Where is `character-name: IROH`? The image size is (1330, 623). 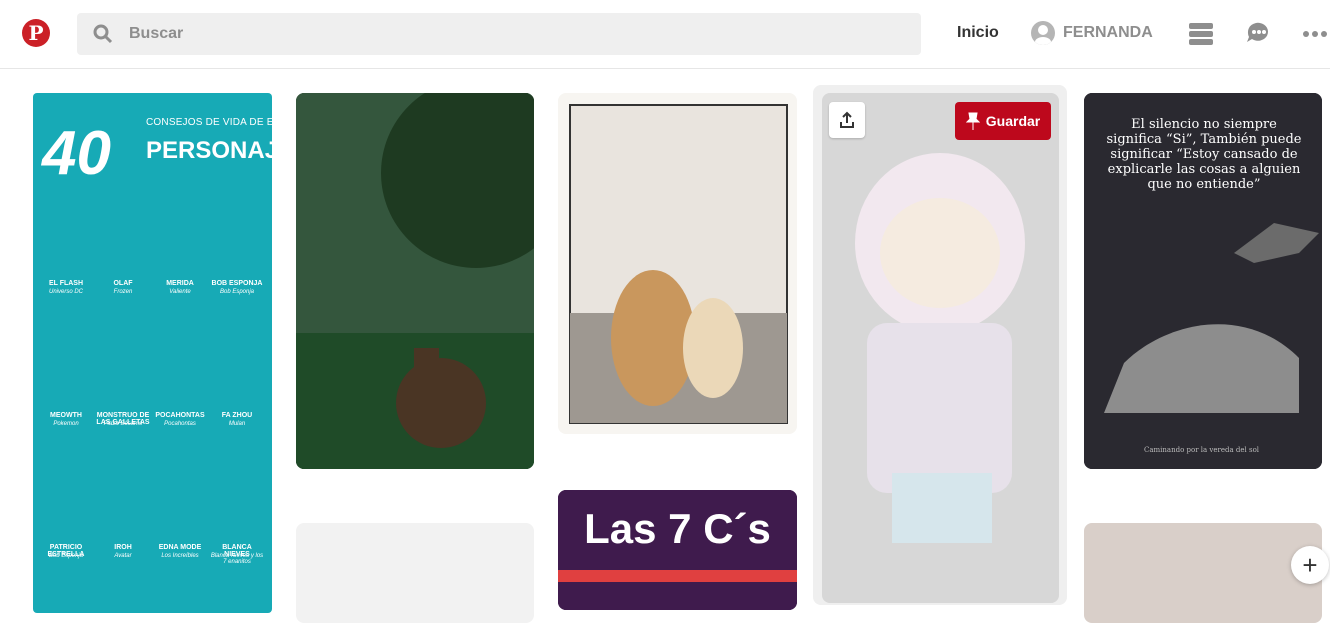 character-name: IROH is located at coordinates (123, 547).